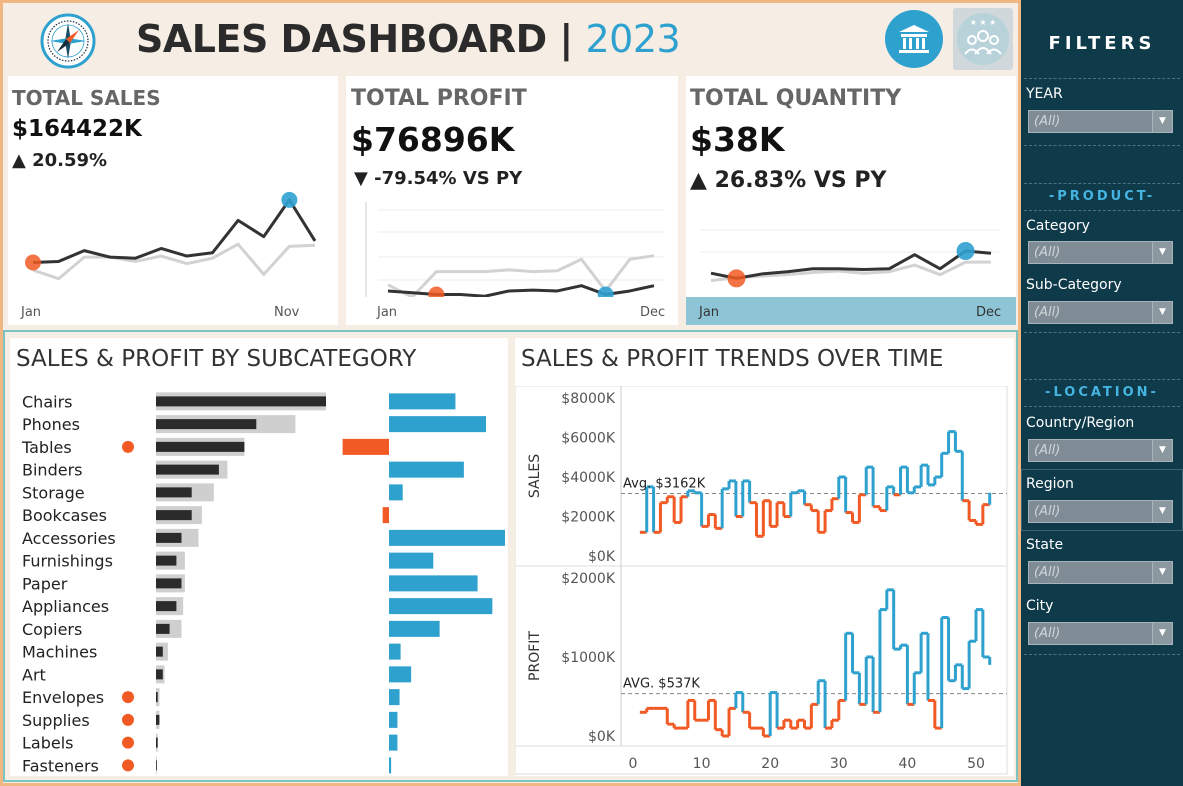 The width and height of the screenshot is (1183, 786). What do you see at coordinates (588, 518) in the screenshot?
I see `sales-panel-y-tick: $2000K` at bounding box center [588, 518].